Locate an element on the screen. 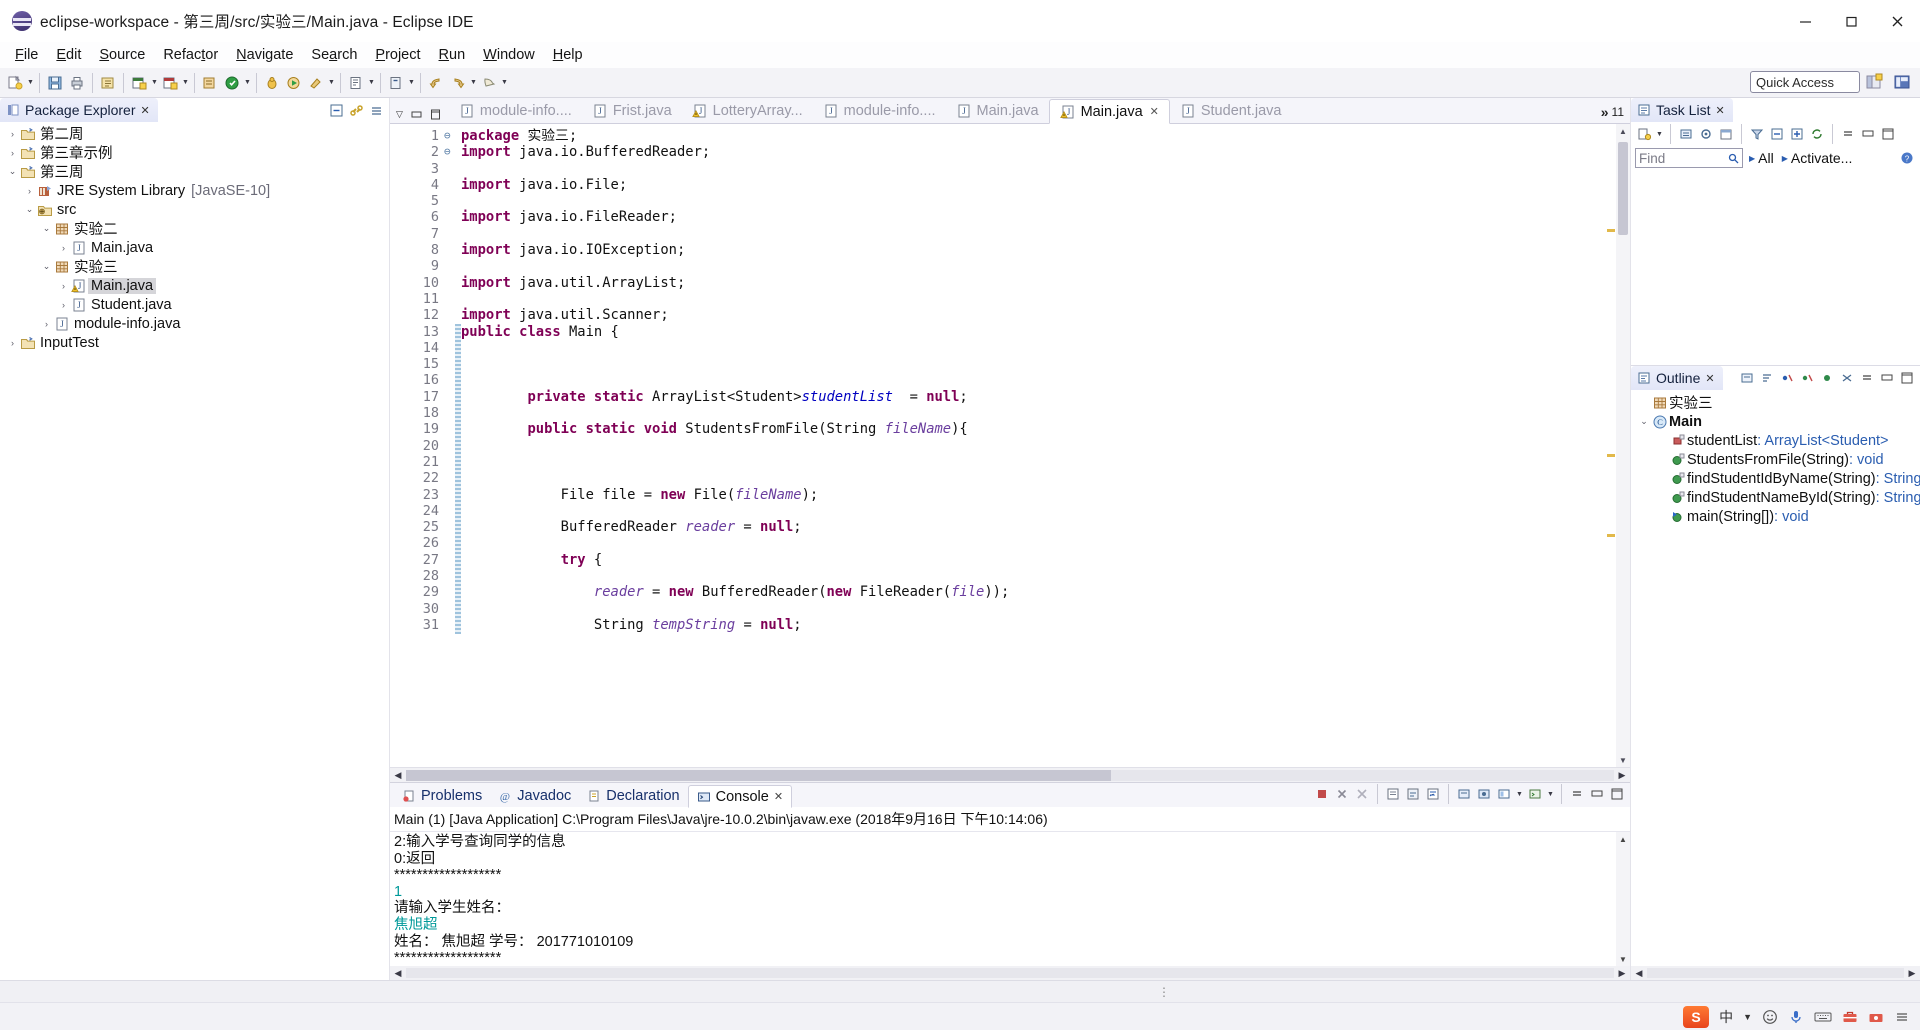 The image size is (1920, 1030). filter-icon is located at coordinates (1757, 134).